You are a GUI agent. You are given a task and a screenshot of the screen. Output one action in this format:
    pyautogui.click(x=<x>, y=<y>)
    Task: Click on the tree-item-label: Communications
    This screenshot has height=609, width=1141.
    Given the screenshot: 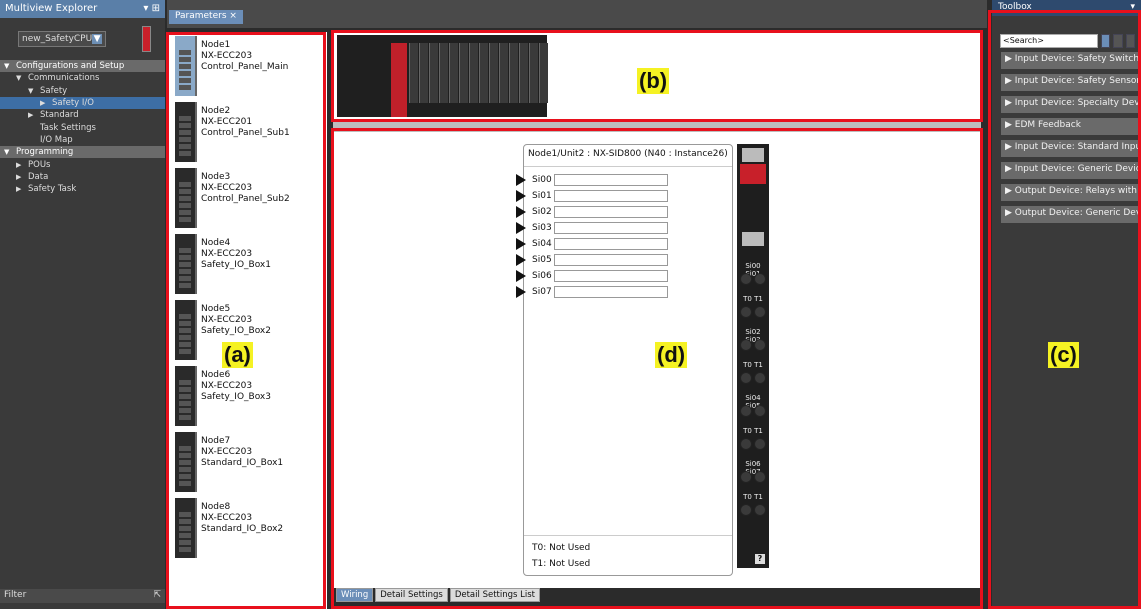 What is the action you would take?
    pyautogui.click(x=64, y=78)
    